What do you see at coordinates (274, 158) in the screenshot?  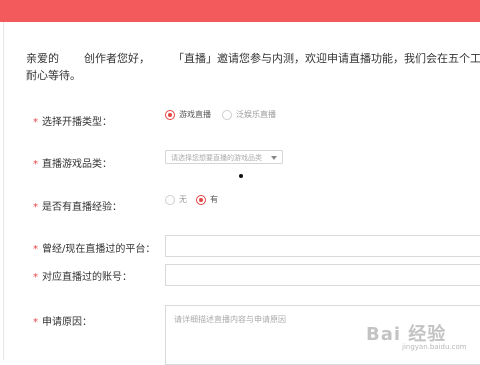 I see `chevron-down-icon` at bounding box center [274, 158].